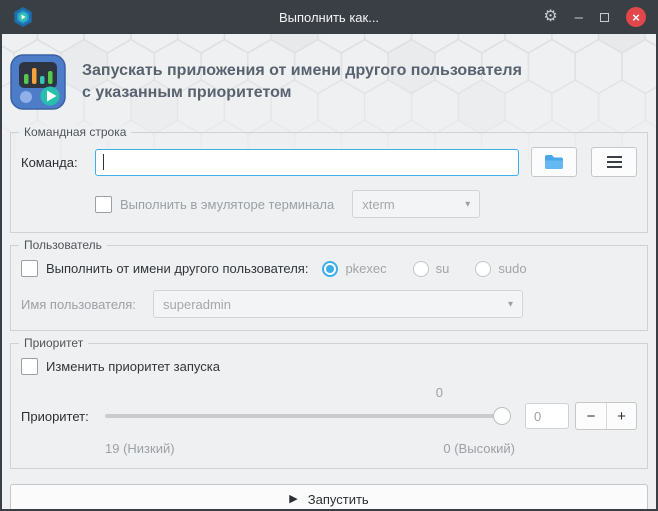 The image size is (658, 511). What do you see at coordinates (512, 268) in the screenshot?
I see `radio-sudo-label: sudo` at bounding box center [512, 268].